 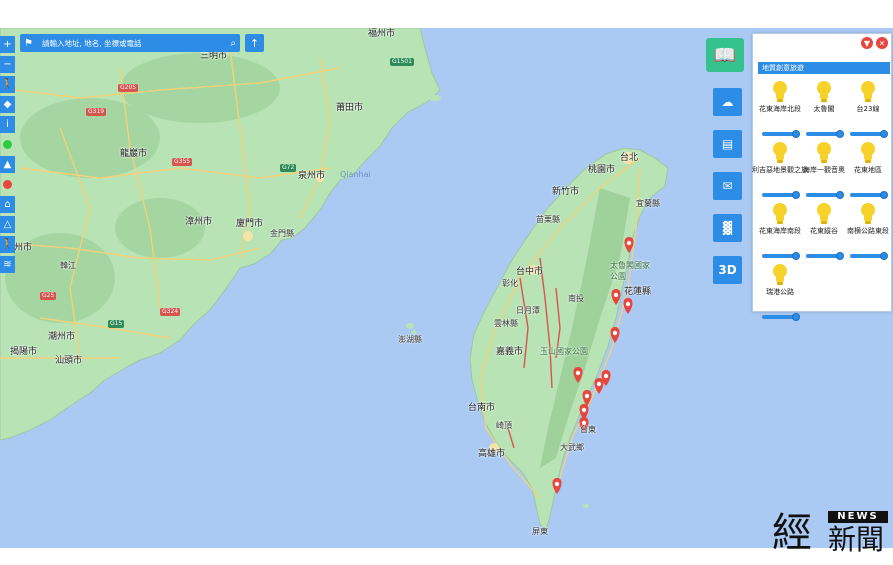 I want to click on info-button: i, so click(x=7, y=124).